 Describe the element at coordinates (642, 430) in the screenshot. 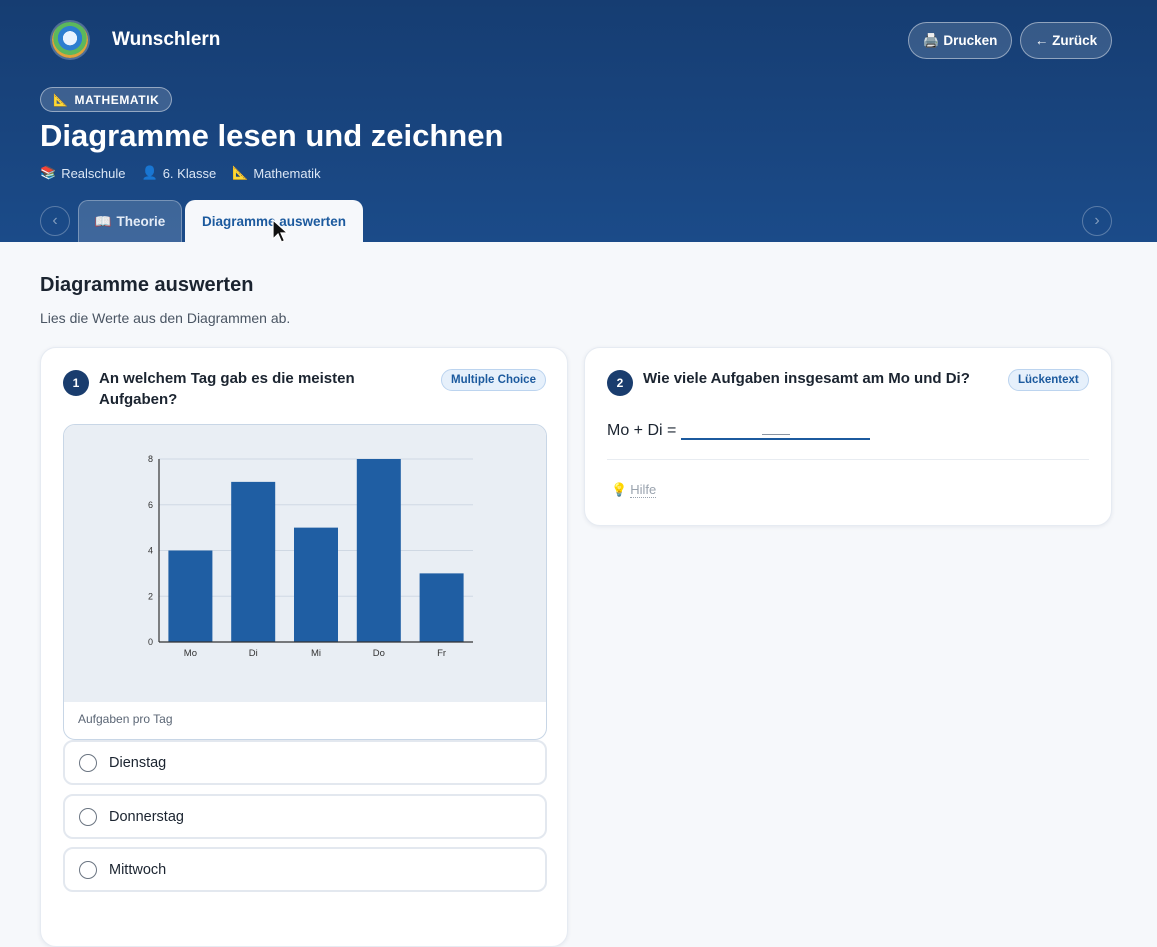

I see `fill-prompt: Mo + Di =` at that location.